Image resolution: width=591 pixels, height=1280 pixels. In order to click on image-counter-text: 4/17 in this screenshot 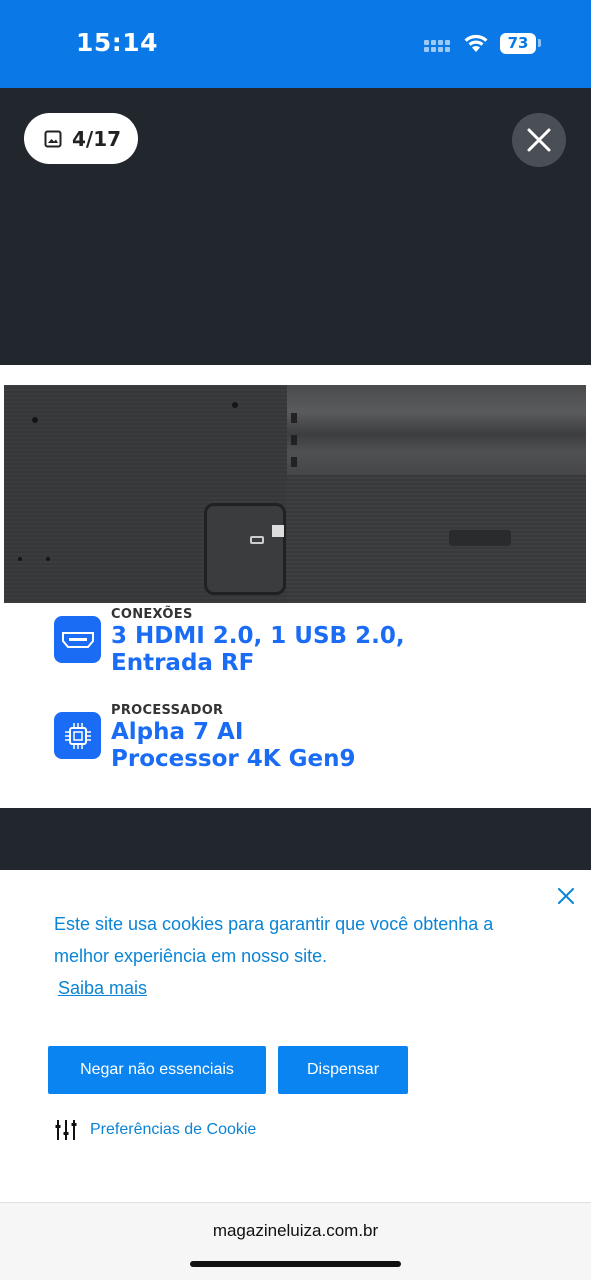, I will do `click(97, 138)`.